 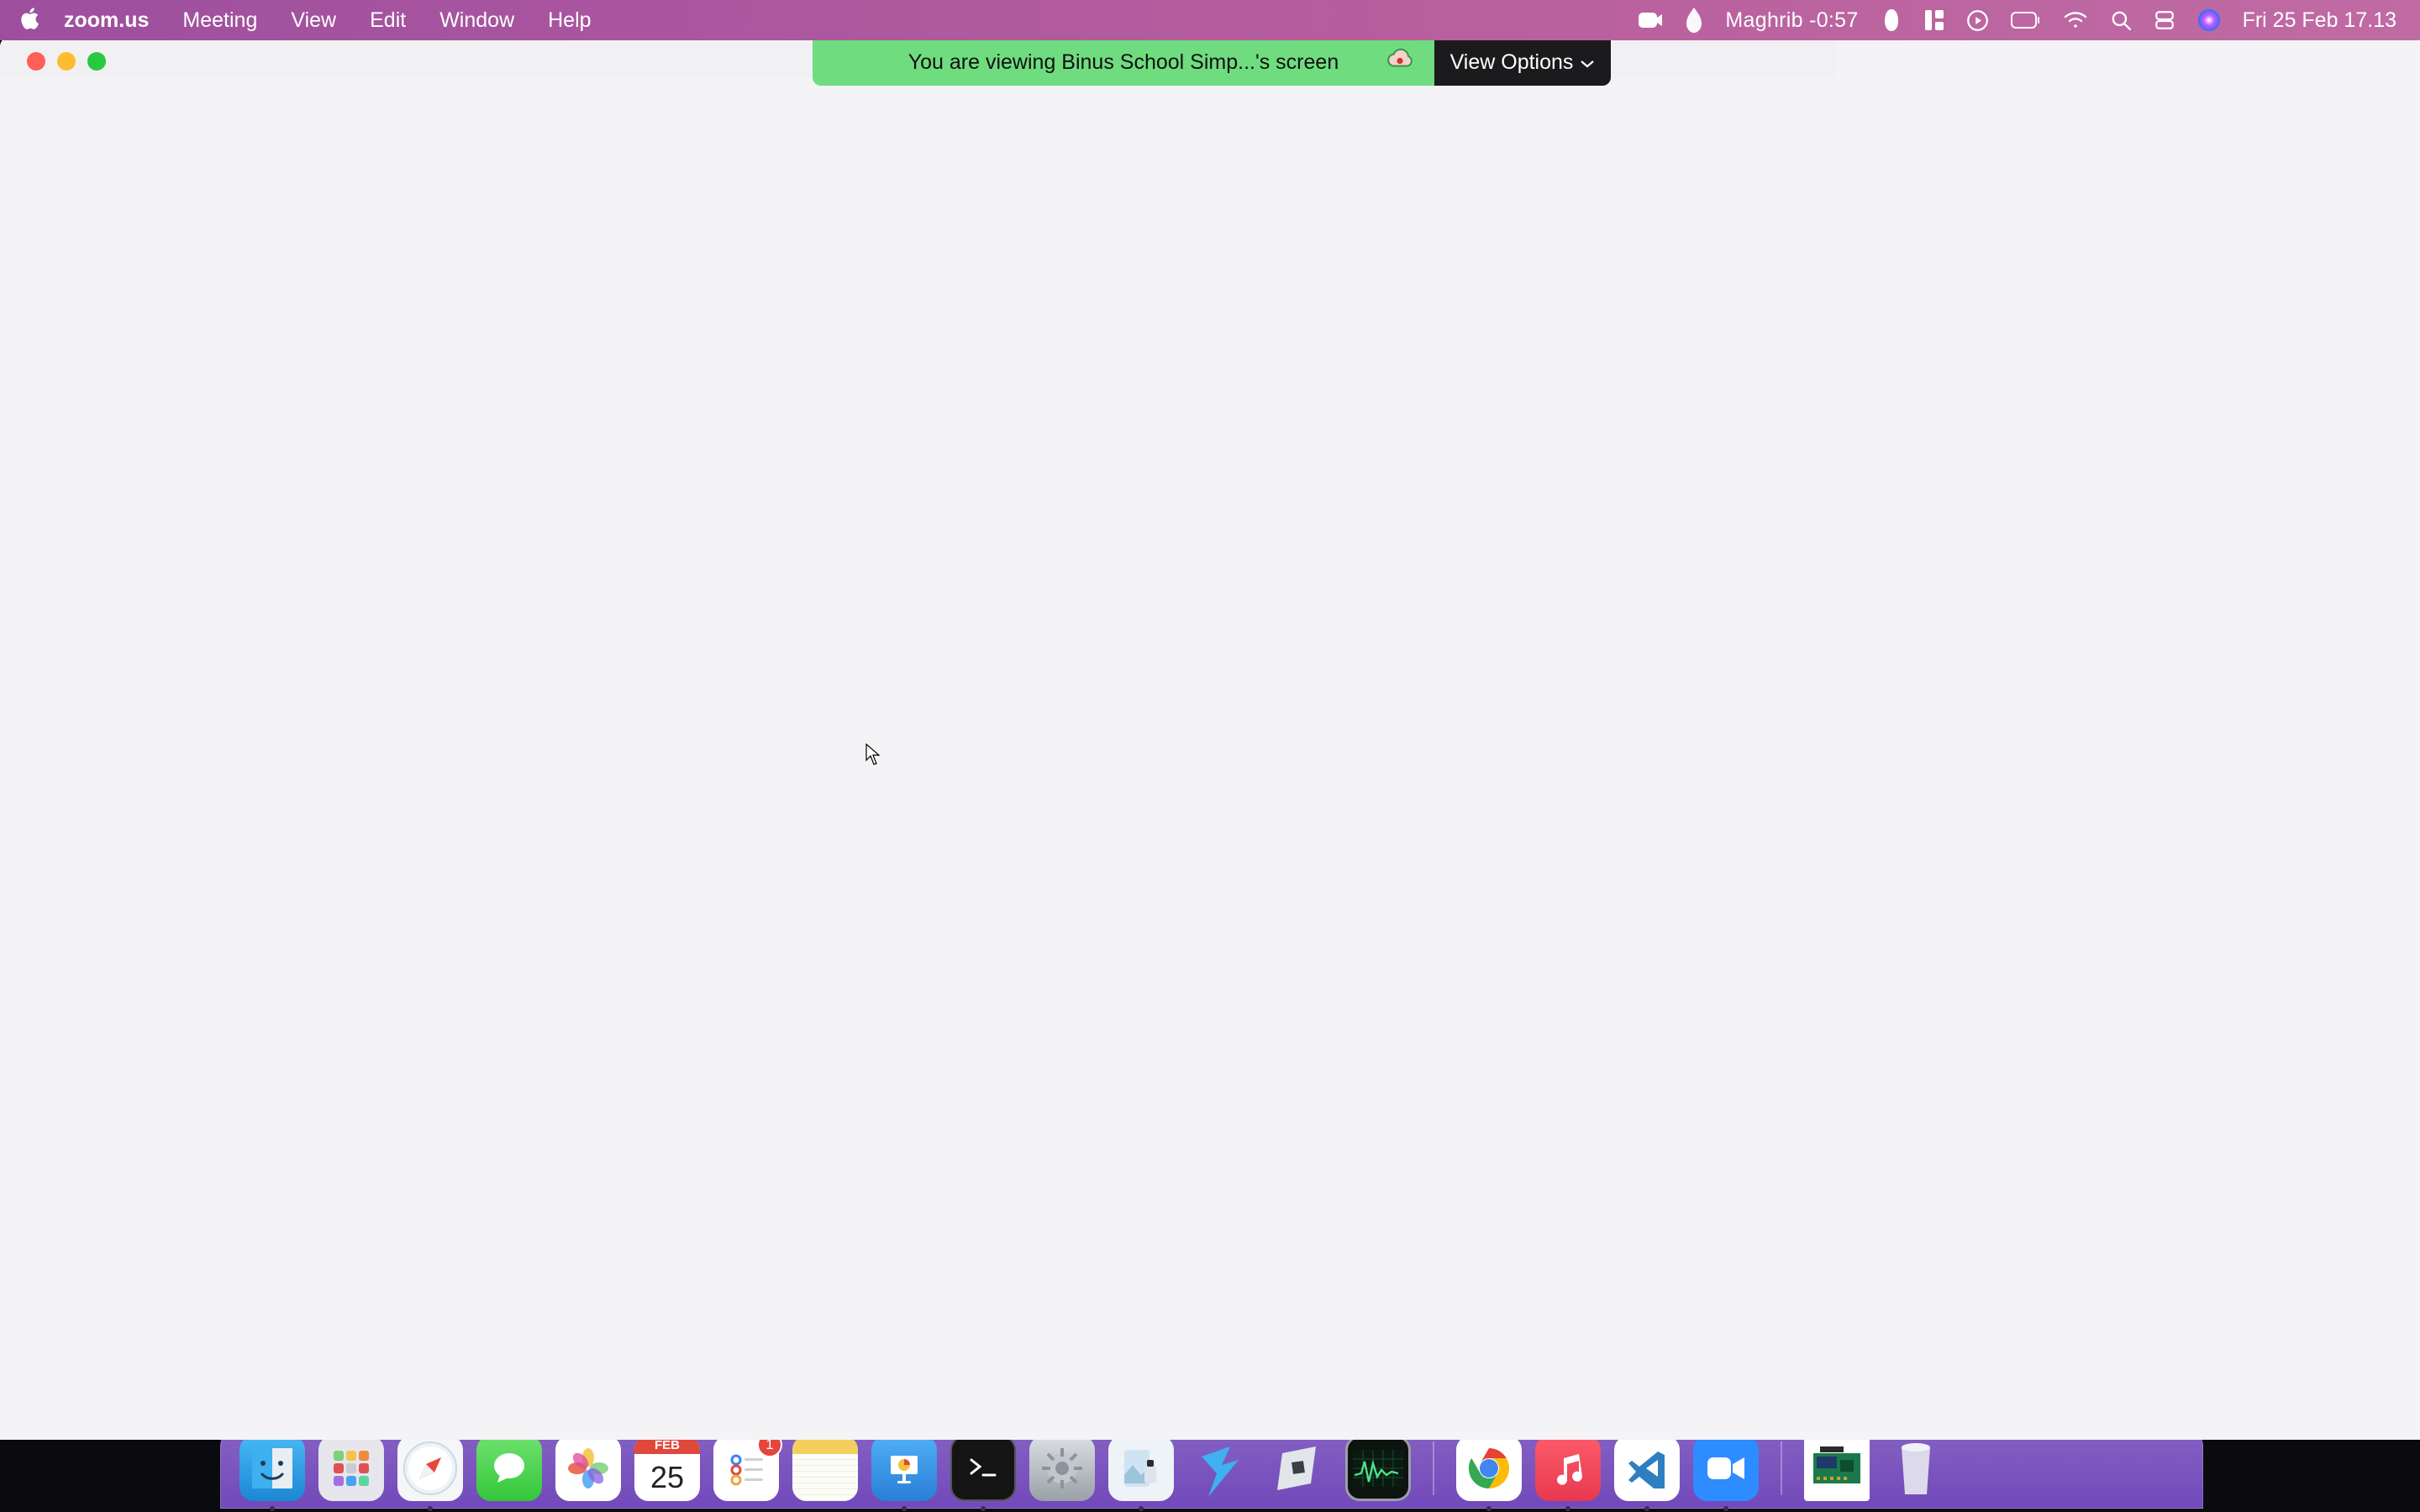 What do you see at coordinates (430, 1473) in the screenshot?
I see `dock-item-safari` at bounding box center [430, 1473].